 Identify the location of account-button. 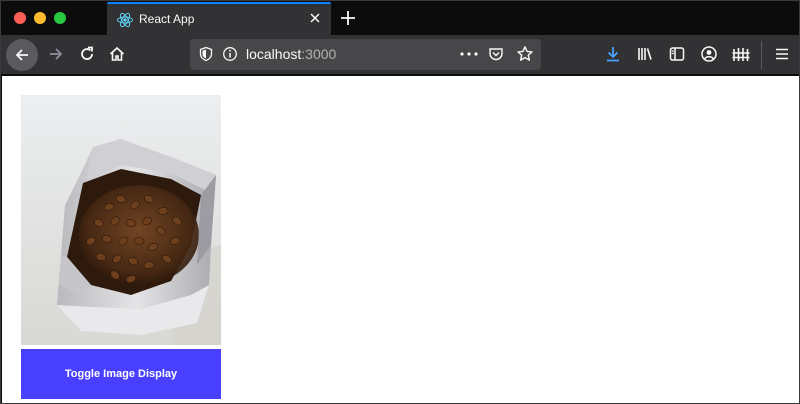
(709, 54).